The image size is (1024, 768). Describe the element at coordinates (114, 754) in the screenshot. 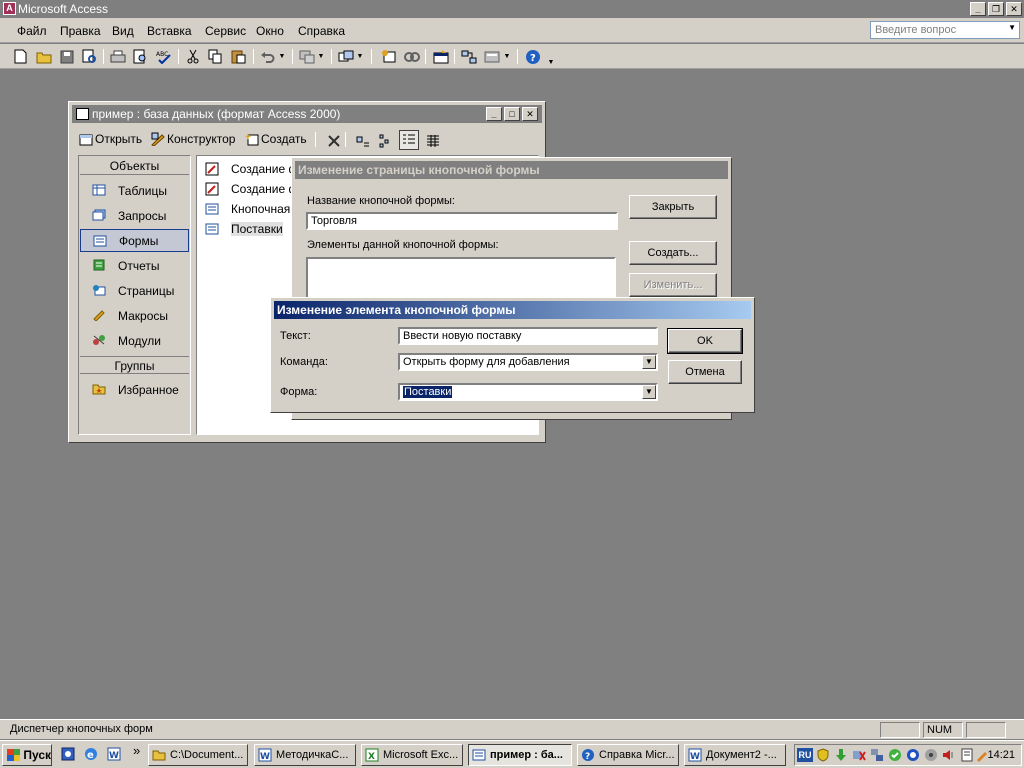

I see `word-quicklaunch-icon: W` at that location.